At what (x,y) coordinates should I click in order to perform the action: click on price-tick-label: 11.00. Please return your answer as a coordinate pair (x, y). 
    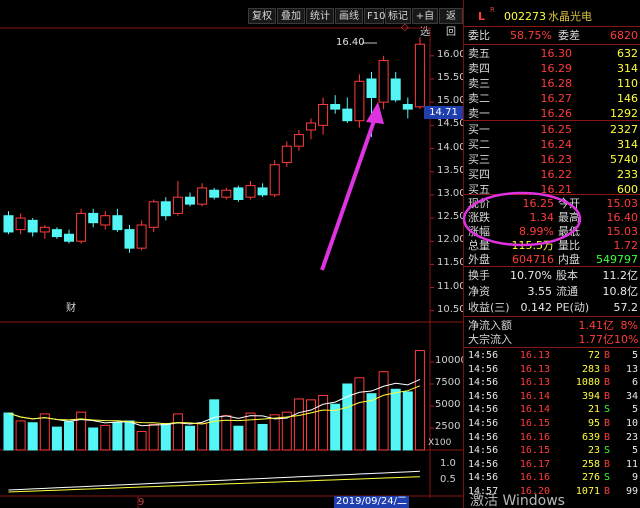
    Looking at the image, I should click on (451, 286).